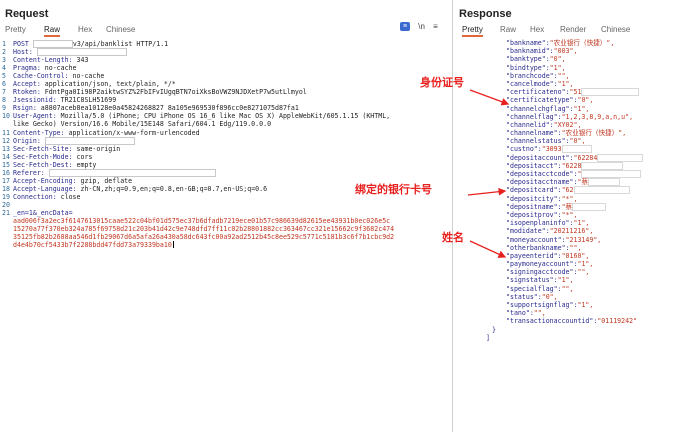  Describe the element at coordinates (405, 27) in the screenshot. I see `wrap-toggle-icon: ≡` at that location.